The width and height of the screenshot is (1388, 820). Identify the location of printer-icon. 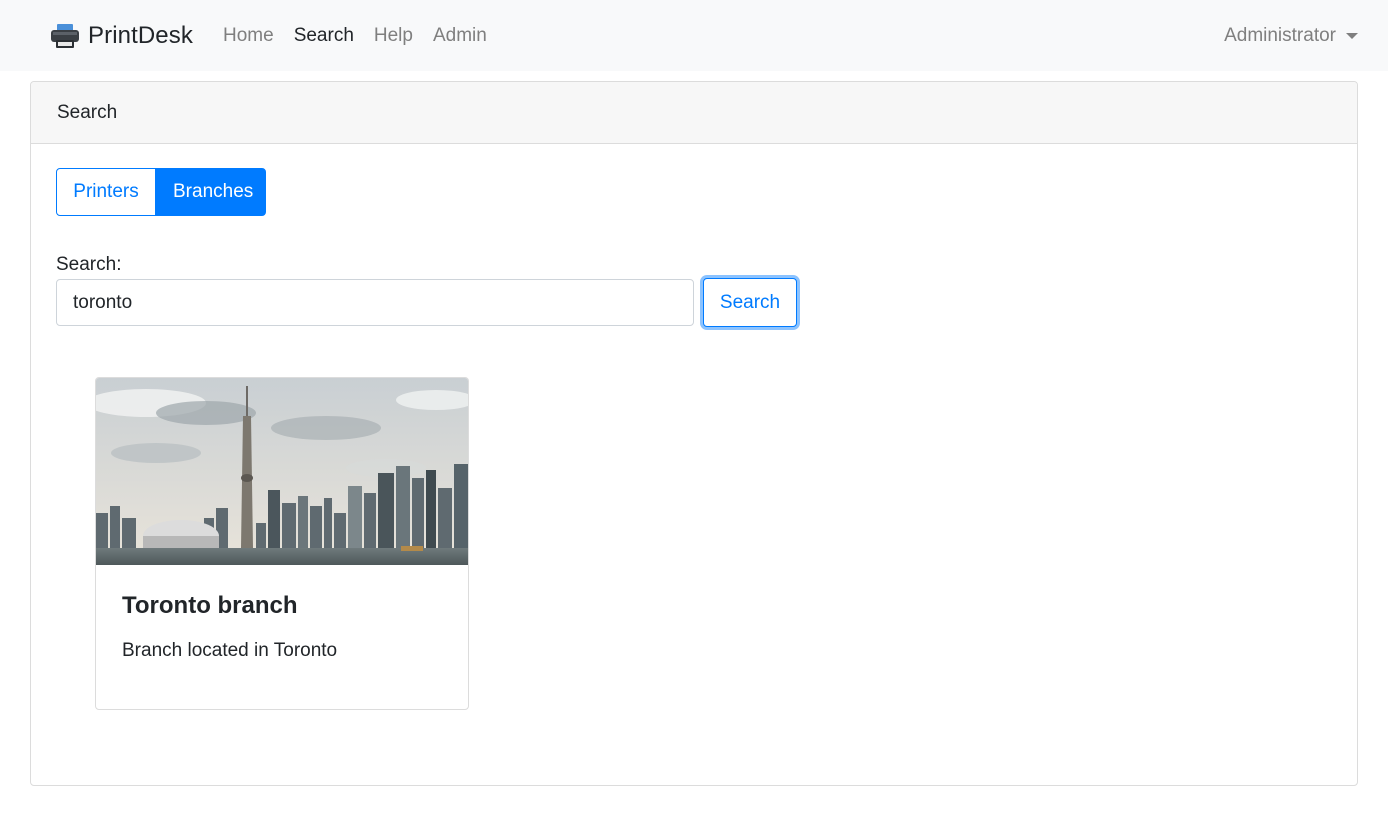
(65, 36).